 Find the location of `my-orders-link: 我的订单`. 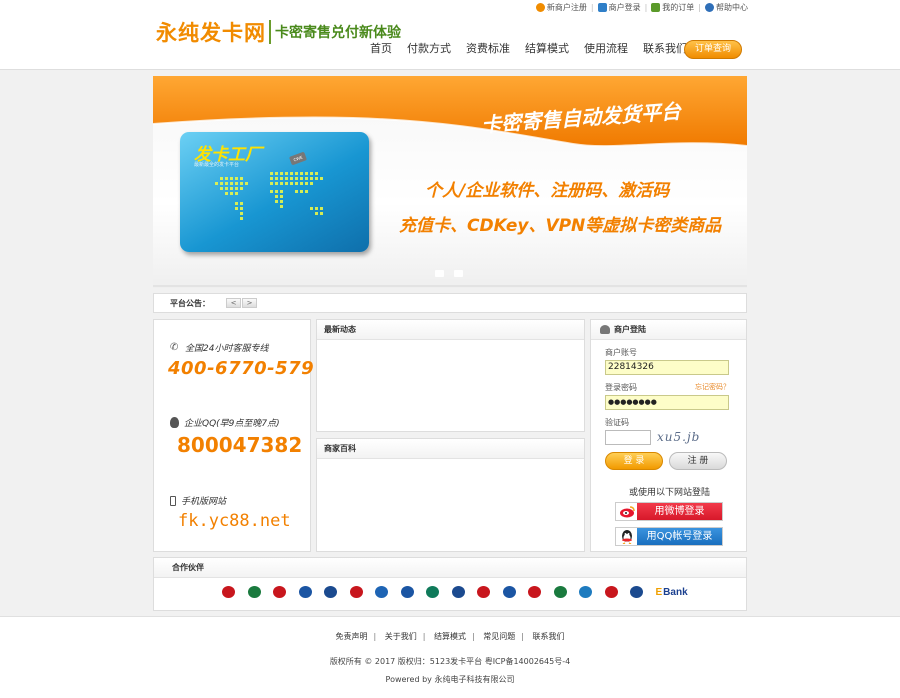

my-orders-link: 我的订单 is located at coordinates (672, 7).